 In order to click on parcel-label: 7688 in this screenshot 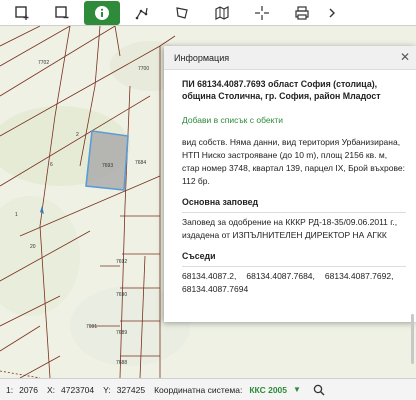, I will do `click(121, 363)`.